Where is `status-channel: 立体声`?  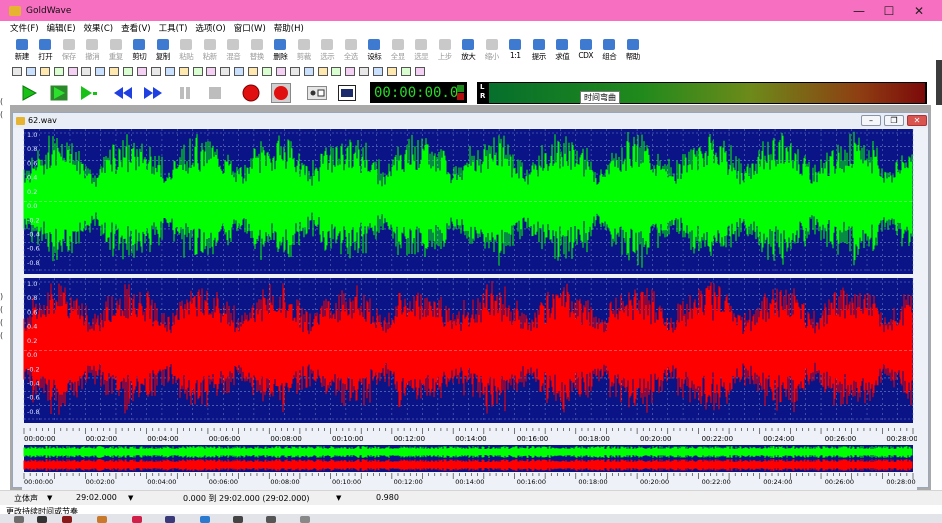
status-channel: 立体声 is located at coordinates (26, 498).